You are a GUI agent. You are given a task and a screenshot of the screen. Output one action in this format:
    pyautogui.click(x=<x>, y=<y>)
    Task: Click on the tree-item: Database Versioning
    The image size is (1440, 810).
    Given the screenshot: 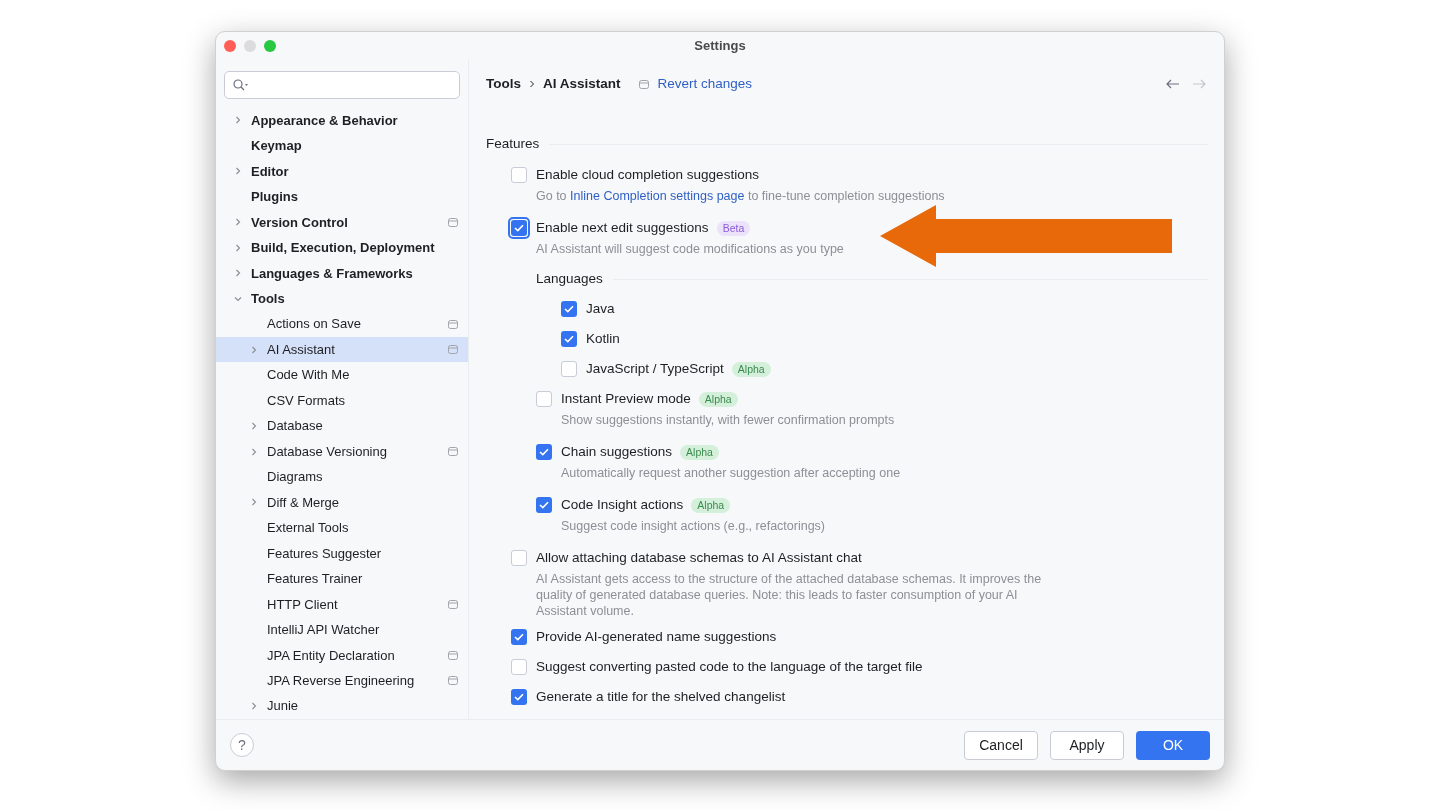 What is the action you would take?
    pyautogui.click(x=342, y=451)
    